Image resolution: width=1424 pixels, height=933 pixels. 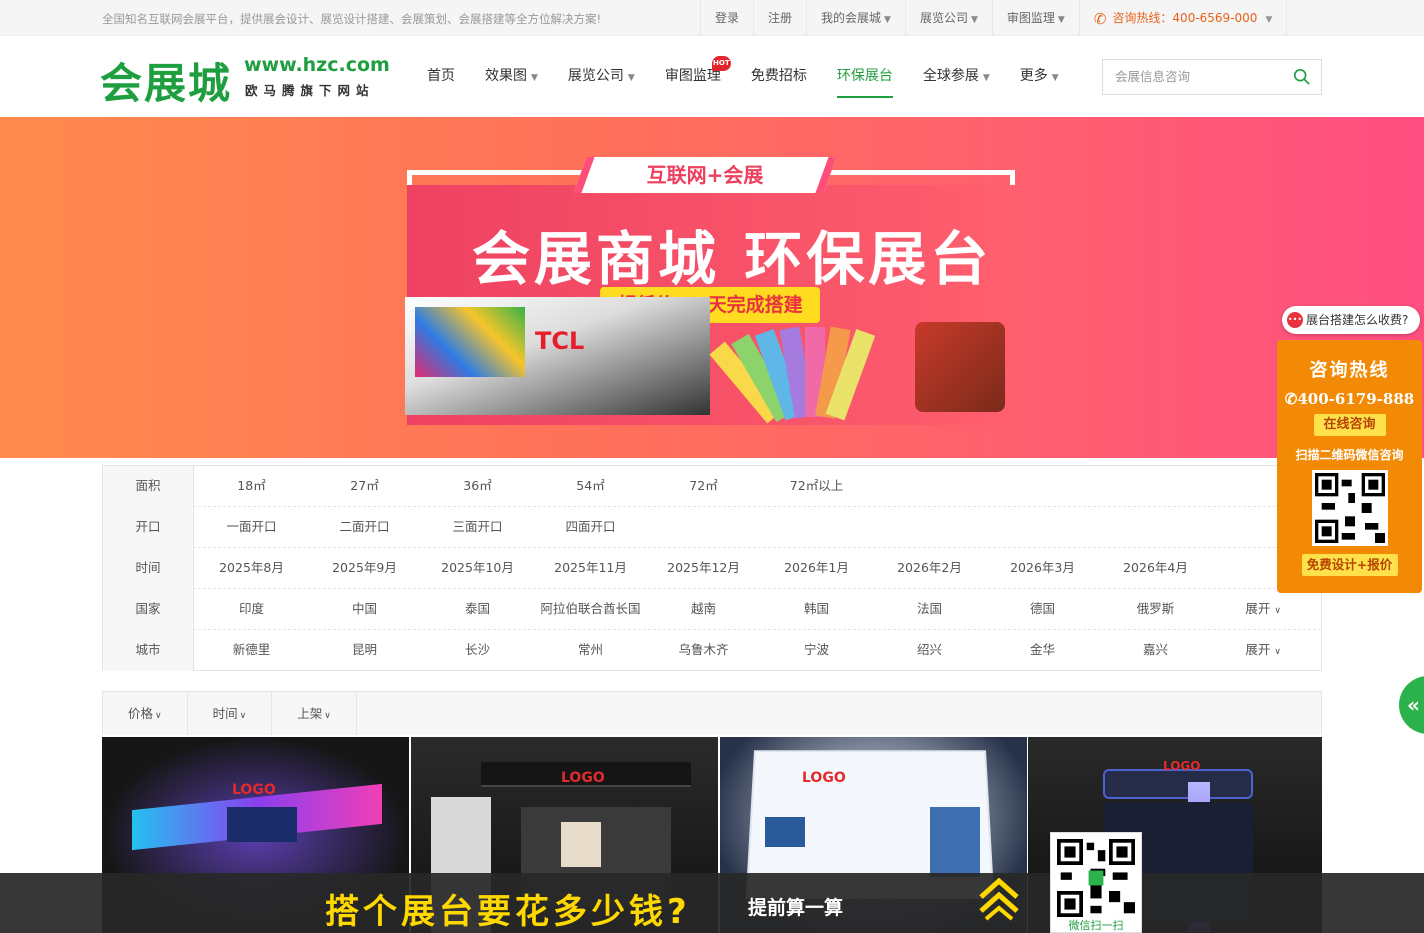 What do you see at coordinates (703, 568) in the screenshot?
I see `filter-option: 2025年12月` at bounding box center [703, 568].